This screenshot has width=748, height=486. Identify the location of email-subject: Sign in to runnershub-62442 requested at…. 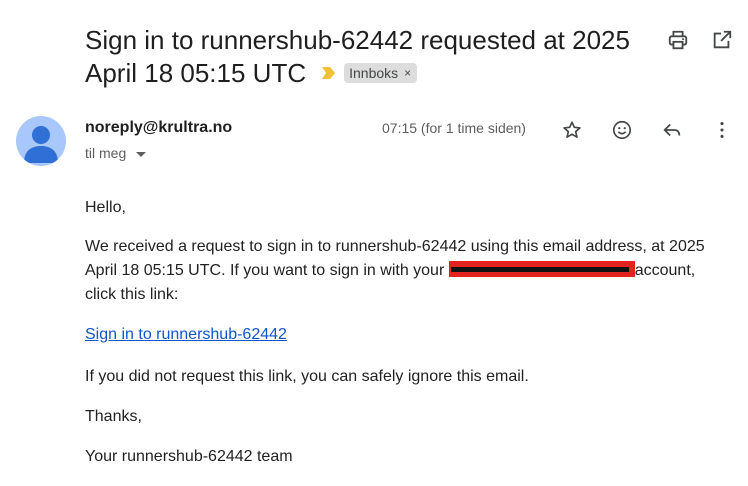
(365, 57).